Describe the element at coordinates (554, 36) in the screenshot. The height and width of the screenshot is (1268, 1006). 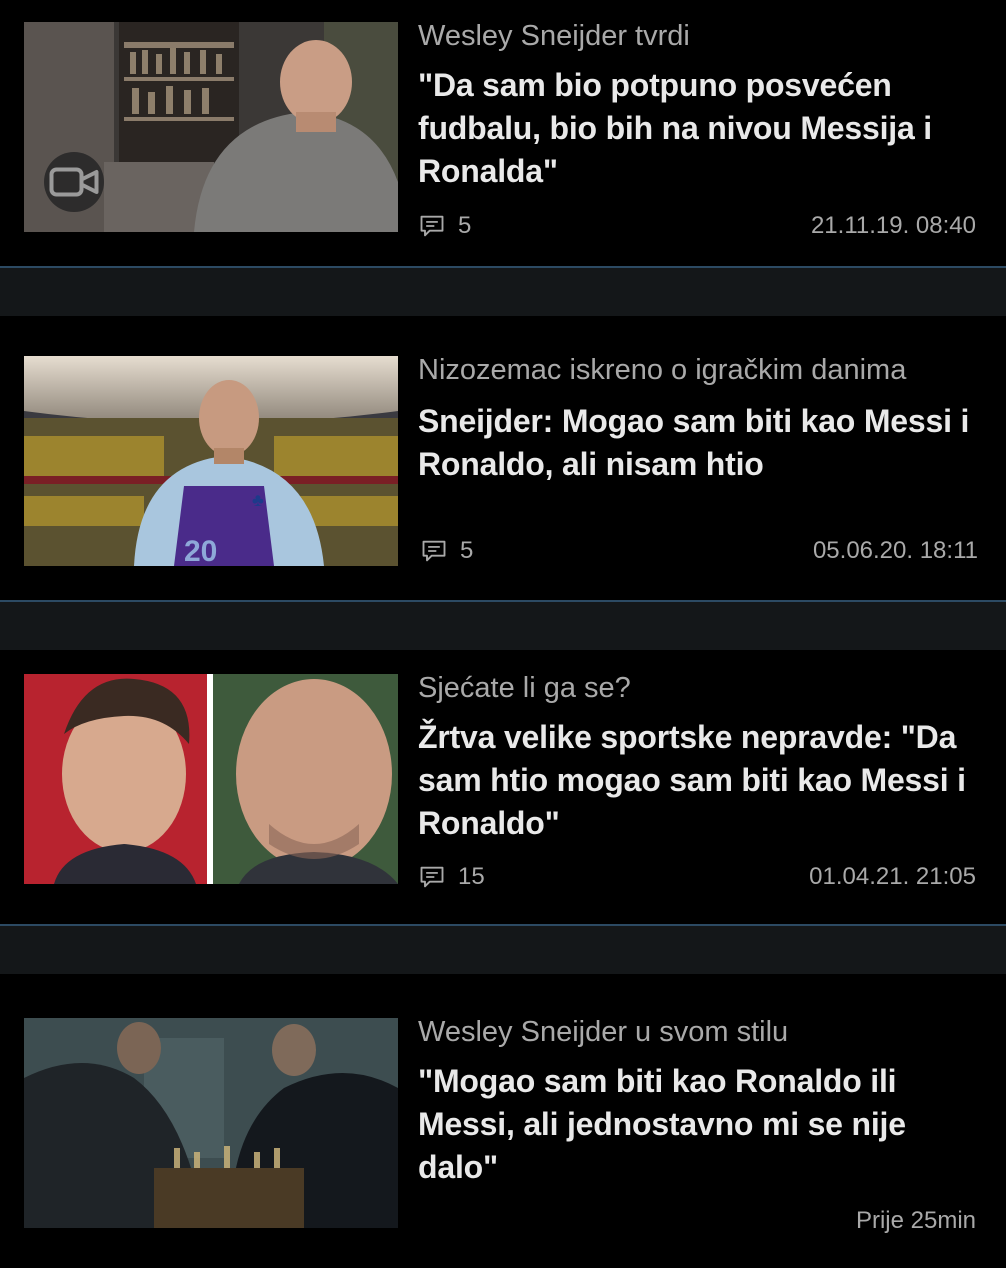
I see `article-kicker: Wesley Sneijder tvrdi` at that location.